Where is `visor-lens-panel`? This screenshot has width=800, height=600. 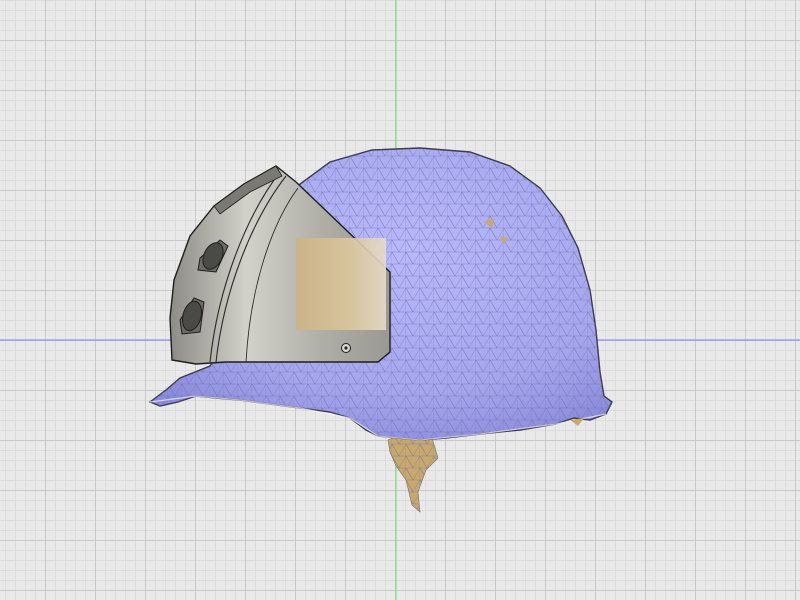
visor-lens-panel is located at coordinates (341, 284).